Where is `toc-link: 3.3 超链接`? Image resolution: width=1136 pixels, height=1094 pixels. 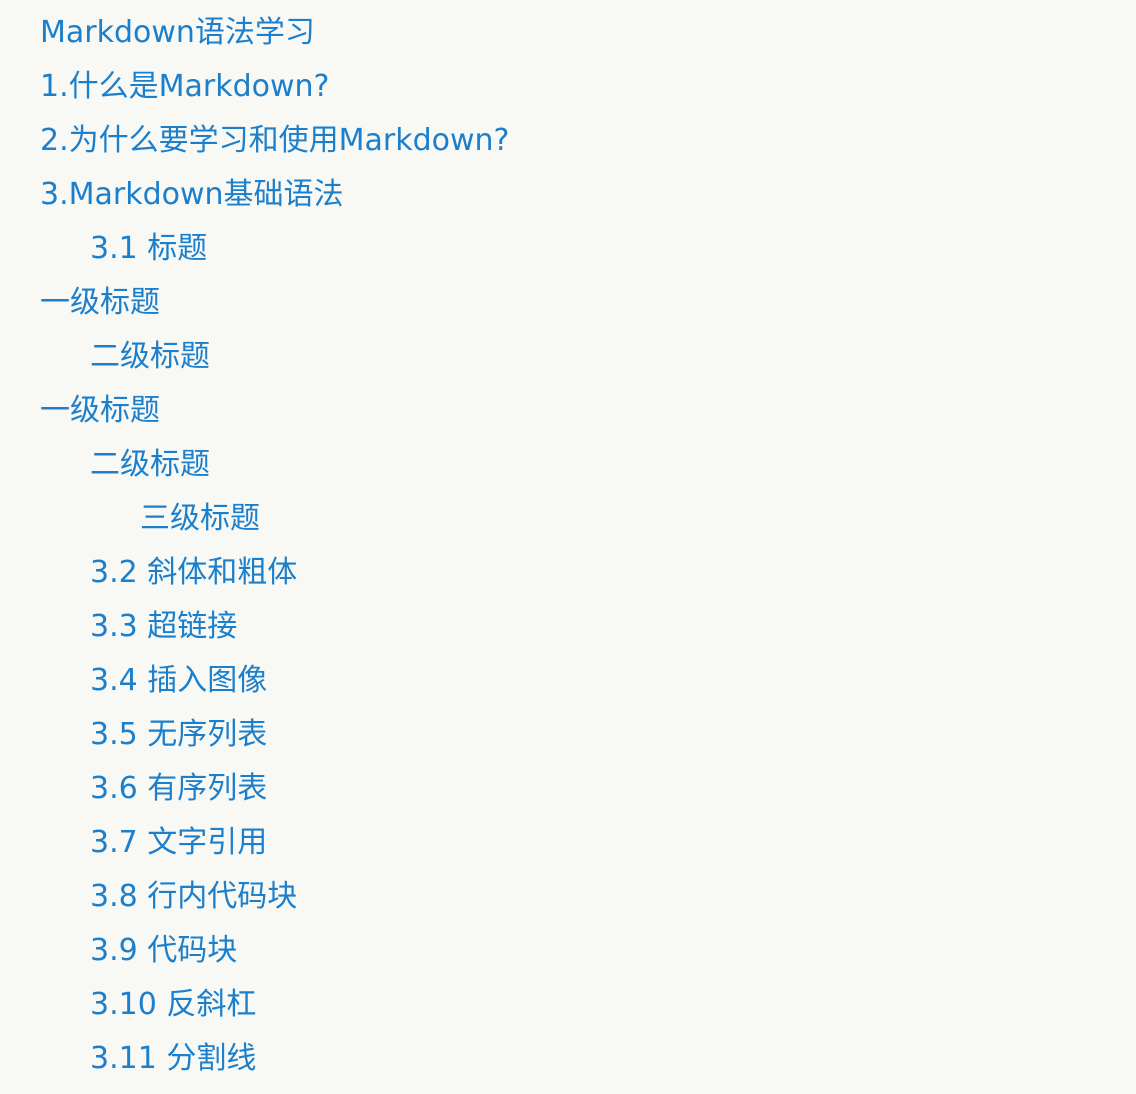
toc-link: 3.3 超链接 is located at coordinates (163, 626).